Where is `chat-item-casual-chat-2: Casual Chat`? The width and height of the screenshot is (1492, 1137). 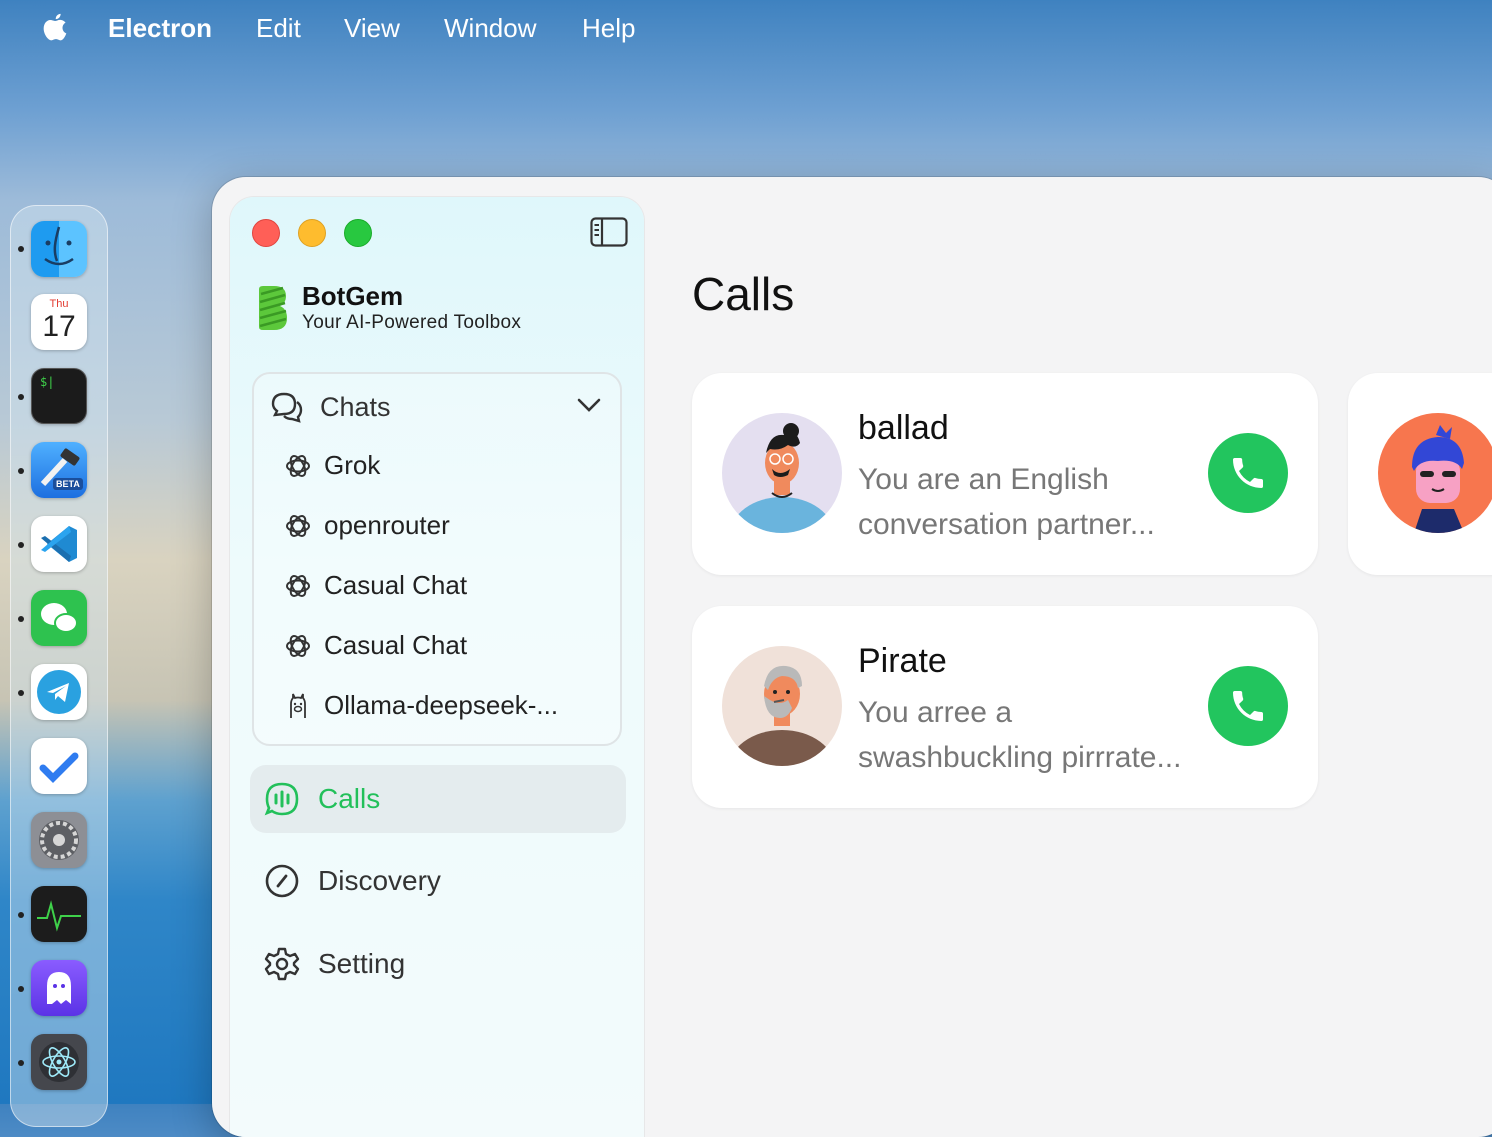
chat-item-casual-chat-2: Casual Chat is located at coordinates (437, 648).